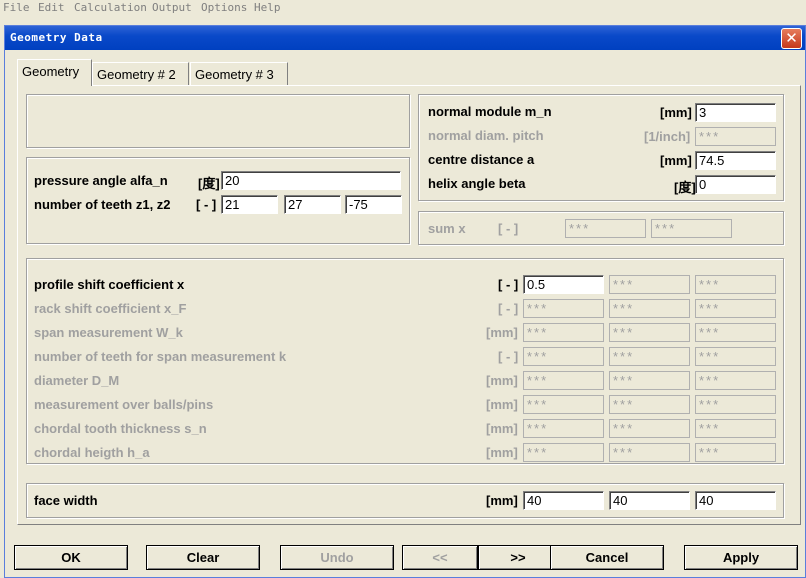  Describe the element at coordinates (508, 284) in the screenshot. I see `profile-shift-unit: [ - ]` at that location.